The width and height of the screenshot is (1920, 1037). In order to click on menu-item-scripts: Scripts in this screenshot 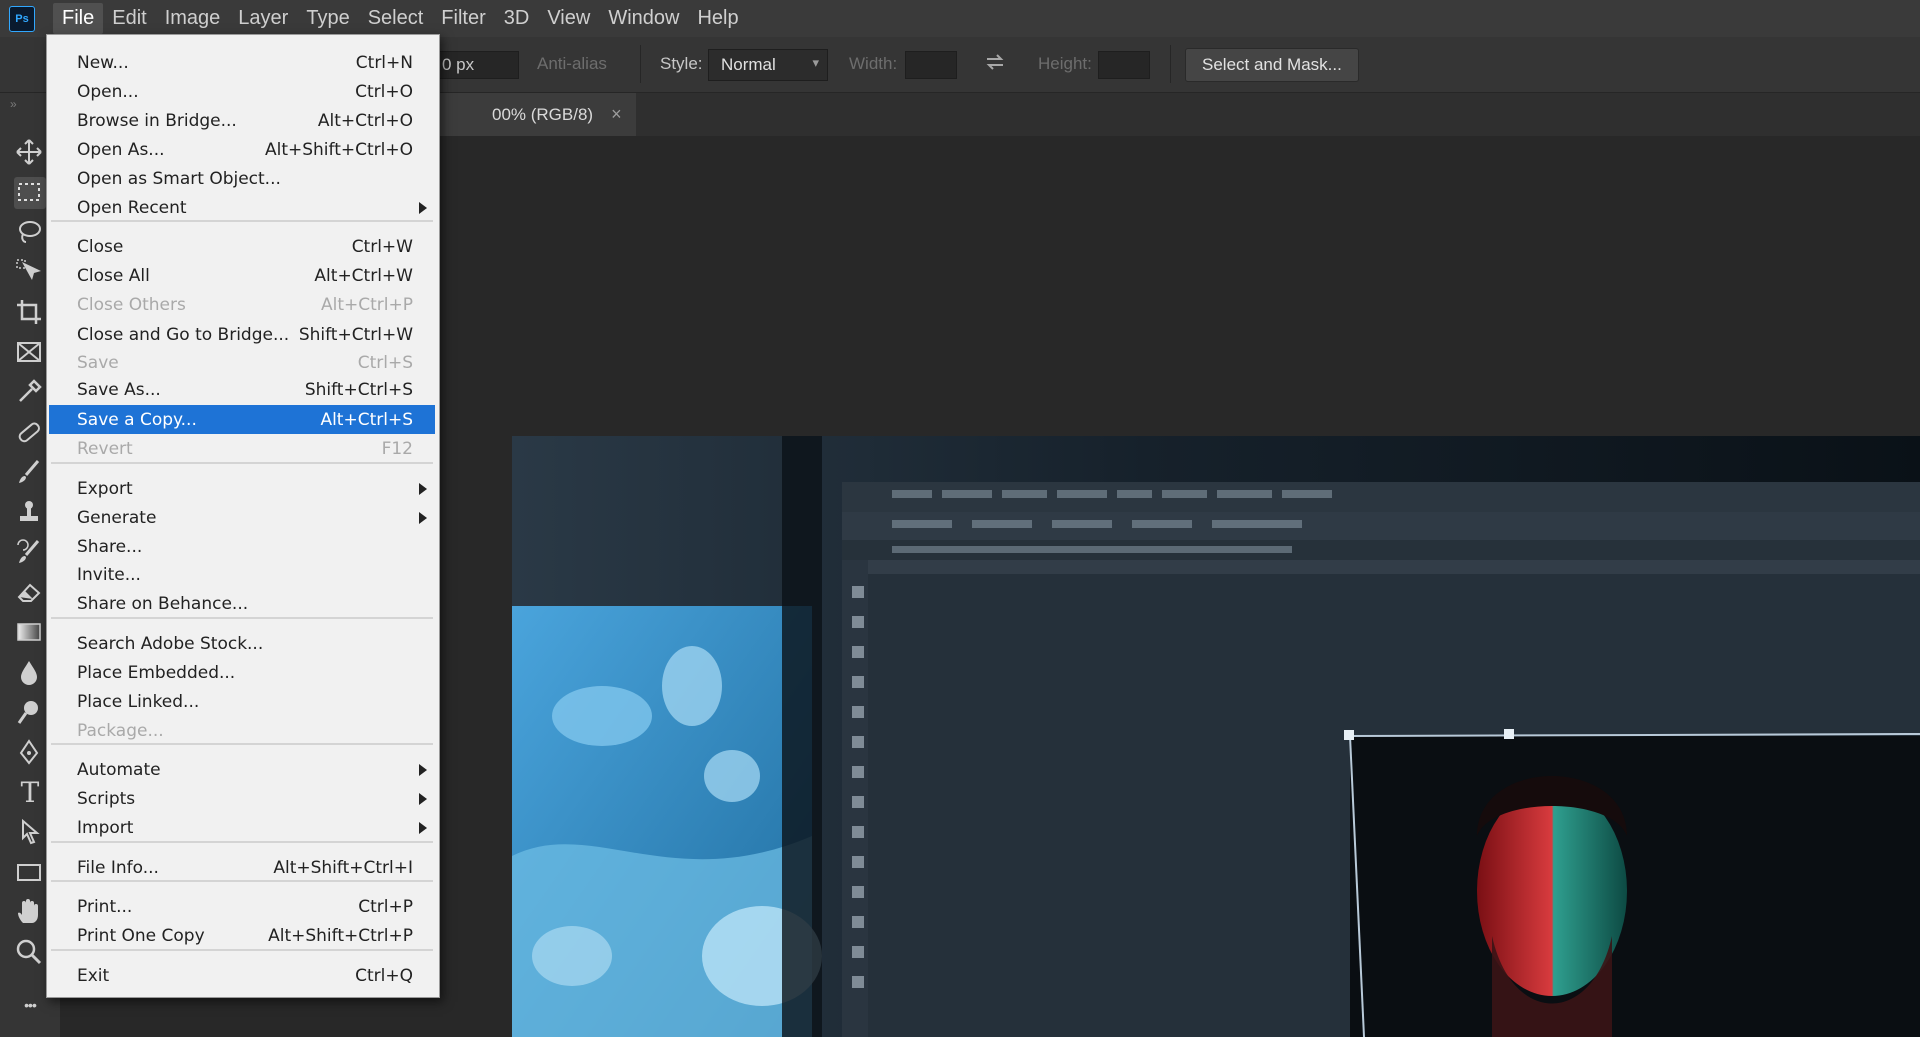, I will do `click(242, 798)`.